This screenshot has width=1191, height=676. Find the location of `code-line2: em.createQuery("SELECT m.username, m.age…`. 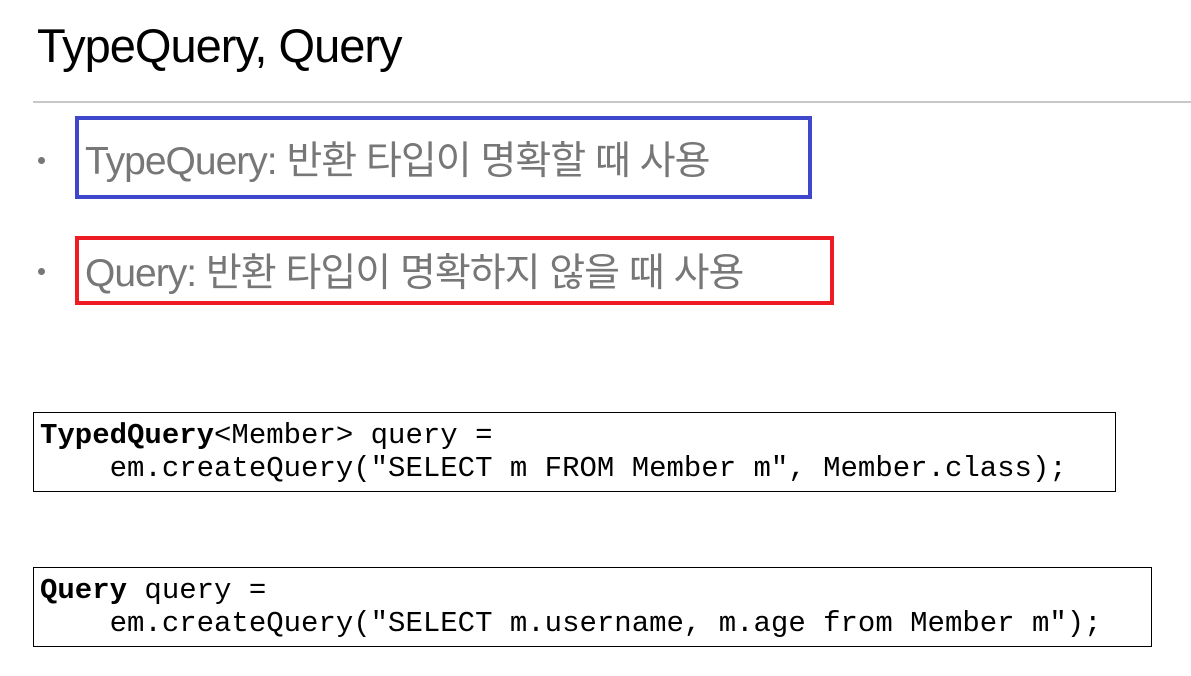

code-line2: em.createQuery("SELECT m.username, m.age… is located at coordinates (571, 623).